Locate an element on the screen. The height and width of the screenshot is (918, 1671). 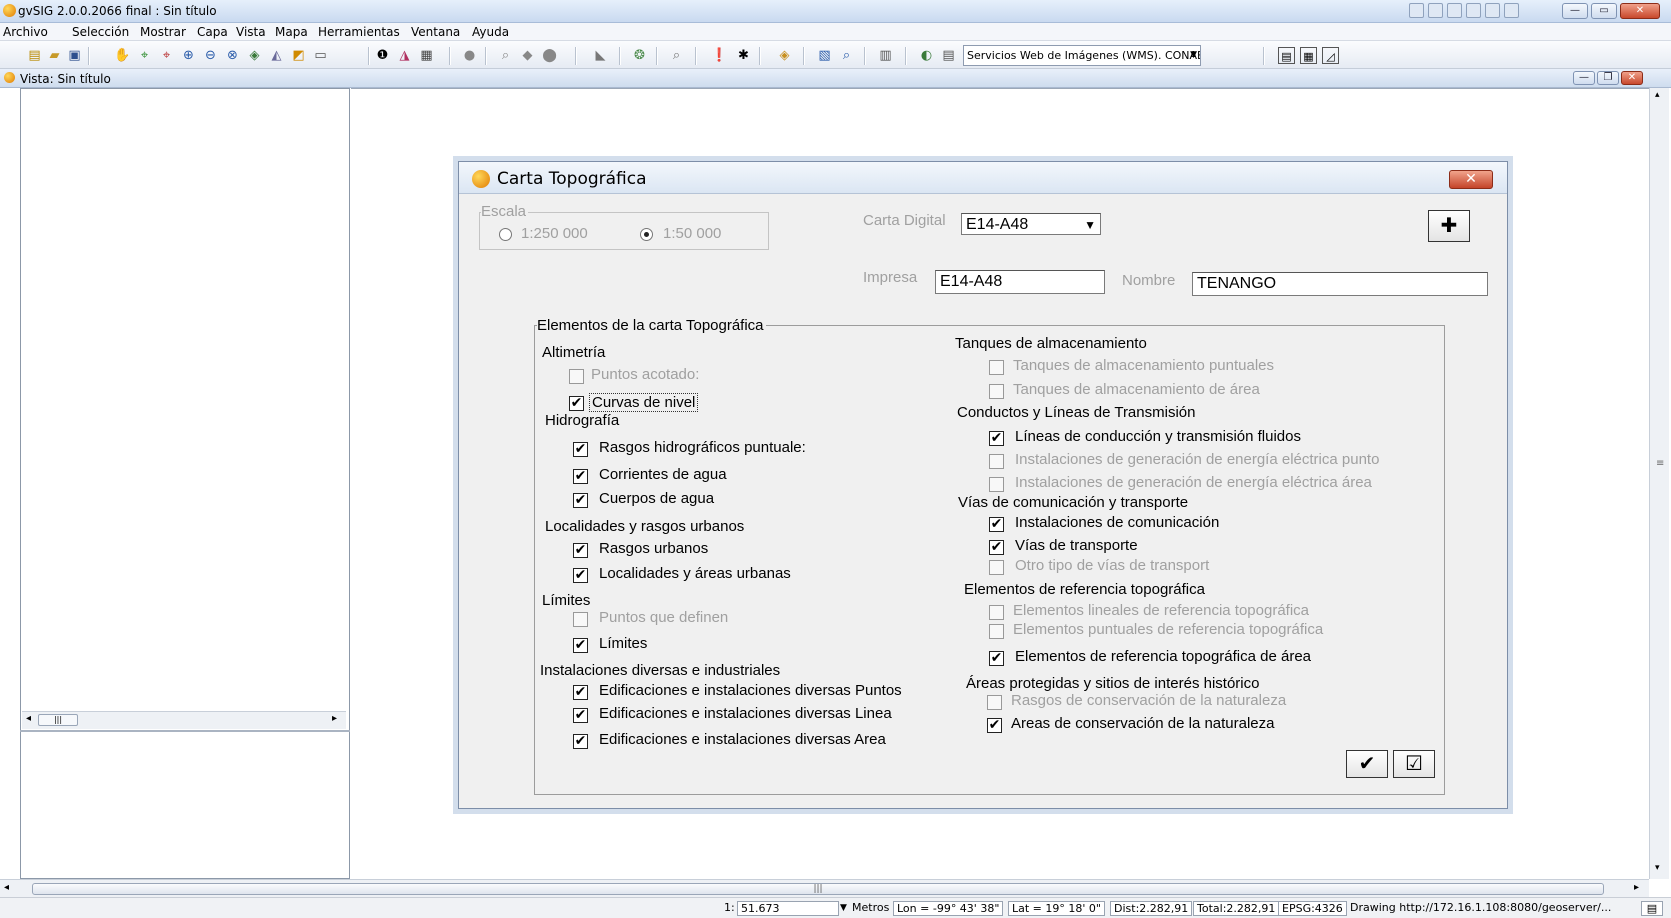
panel-icon: ▤ is located at coordinates (1286, 55).